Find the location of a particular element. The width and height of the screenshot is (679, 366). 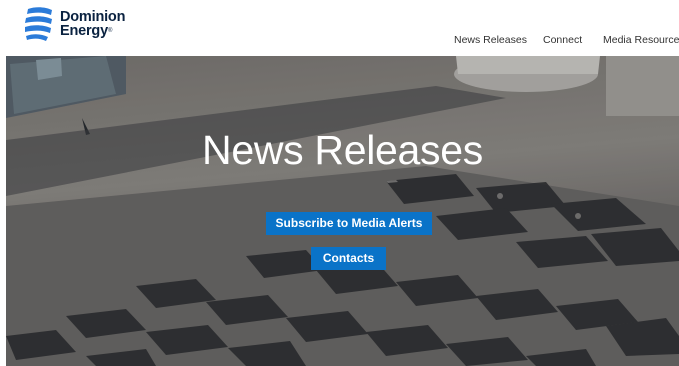

nav-connect: Connect is located at coordinates (562, 40).